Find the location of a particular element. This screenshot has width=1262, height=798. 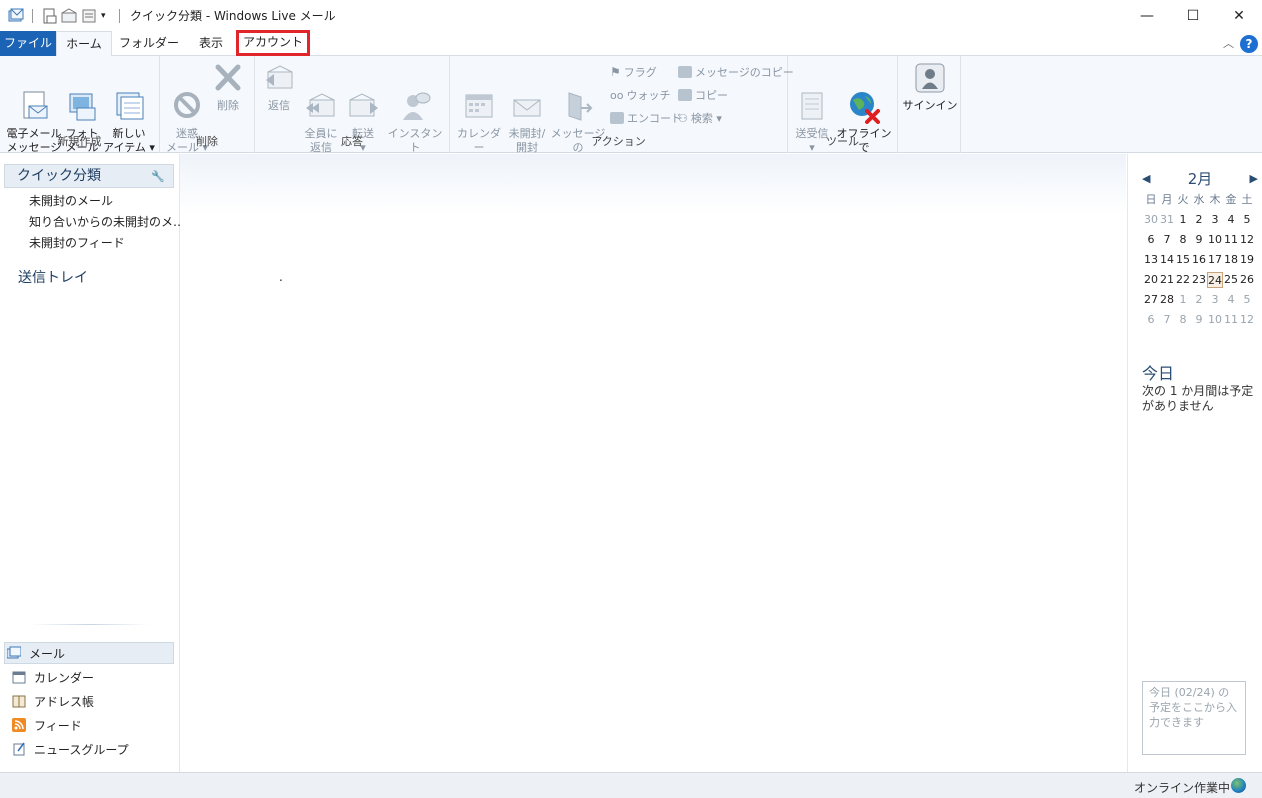

junk-icon is located at coordinates (187, 97).